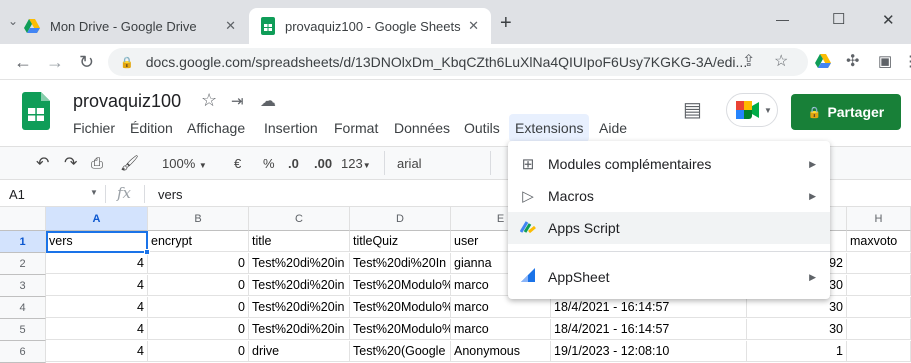 The image size is (911, 363). I want to click on table-cell: encrypt, so click(198, 241).